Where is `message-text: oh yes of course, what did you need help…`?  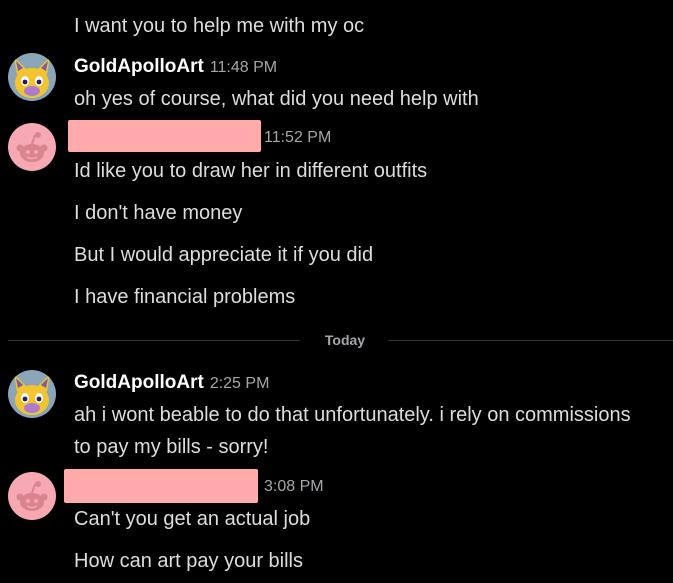
message-text: oh yes of course, what did you need help… is located at coordinates (276, 99).